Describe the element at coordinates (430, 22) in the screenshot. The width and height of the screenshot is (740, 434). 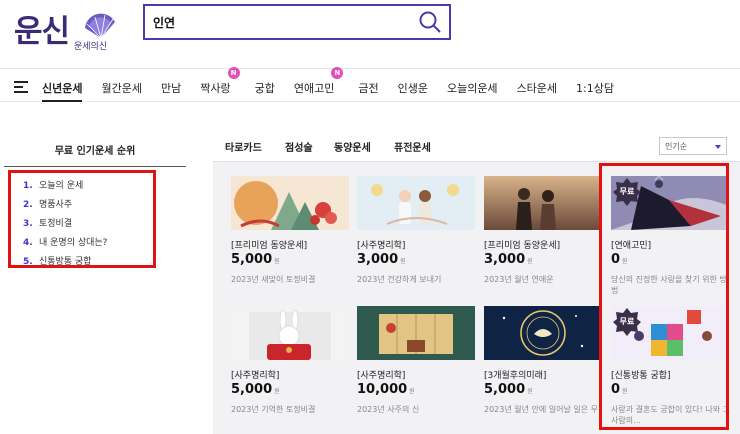
I see `search-icon` at that location.